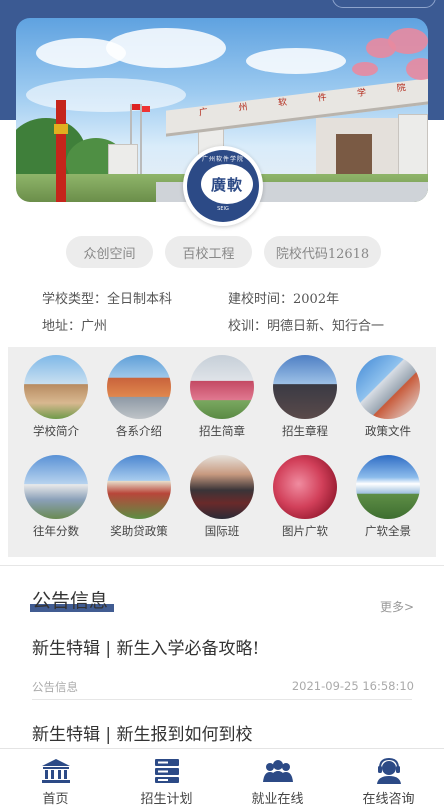 This screenshot has width=444, height=812. Describe the element at coordinates (70, 601) in the screenshot. I see `notice-section-title: 公告信息` at that location.